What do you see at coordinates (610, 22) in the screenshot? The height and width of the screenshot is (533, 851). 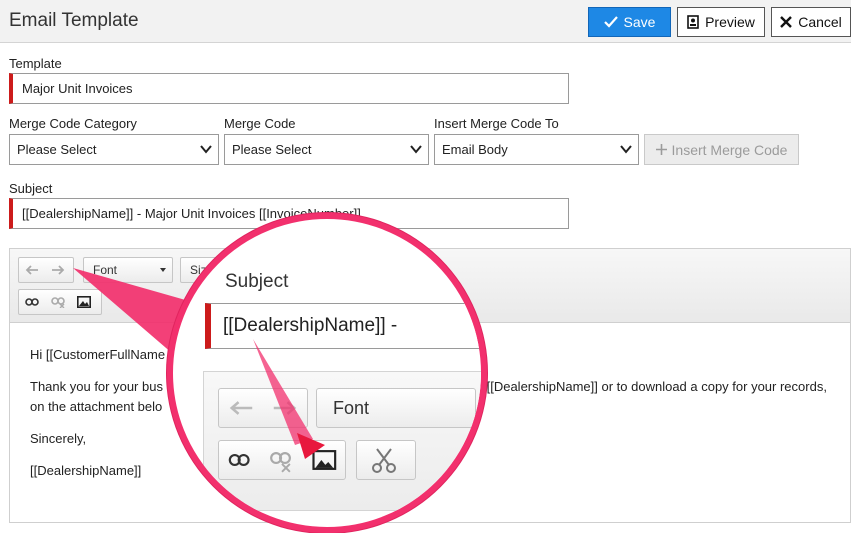 I see `save-icon` at bounding box center [610, 22].